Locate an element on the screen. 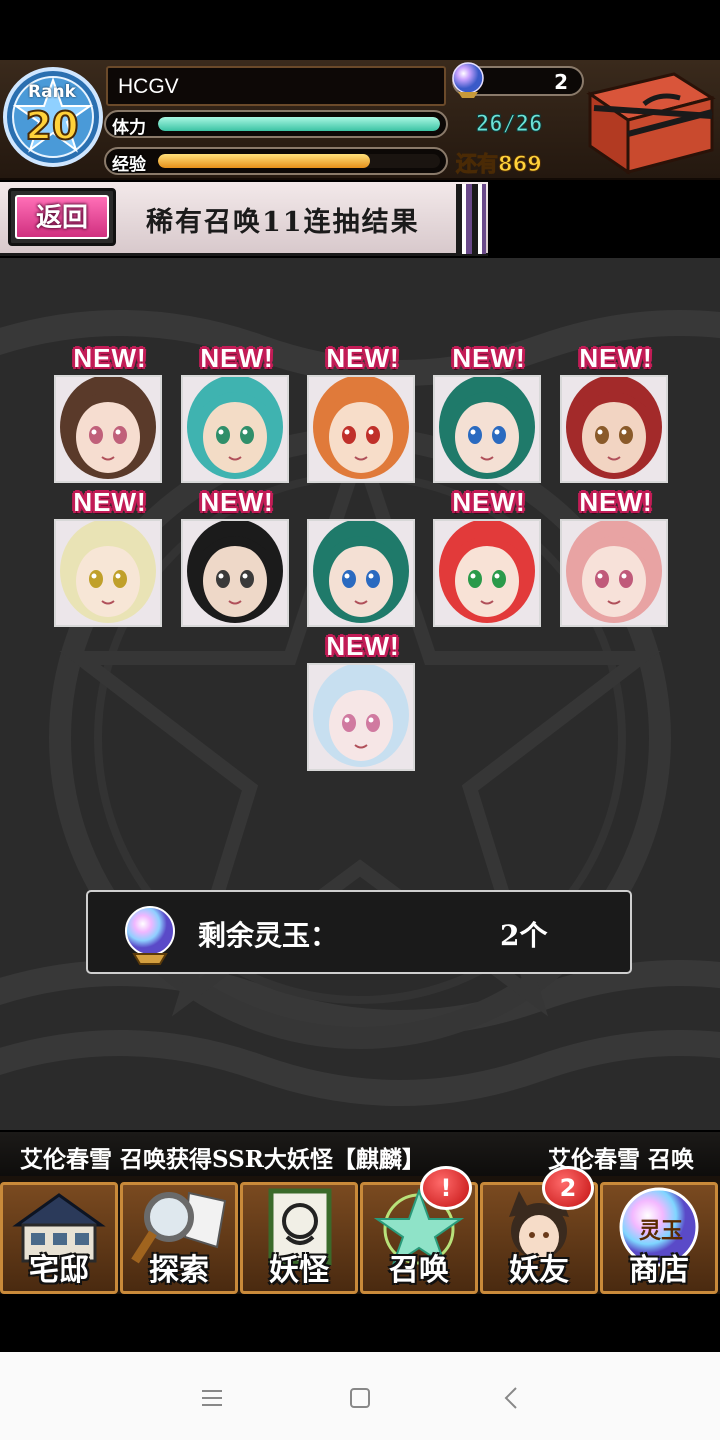 This screenshot has height=1440, width=720. back-button: 返回 is located at coordinates (62, 217).